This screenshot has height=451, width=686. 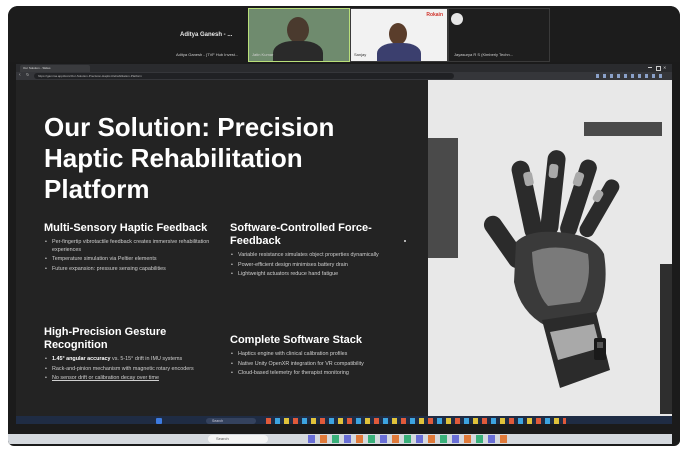 I want to click on haptic-glove-illustration, so click(x=551, y=269).